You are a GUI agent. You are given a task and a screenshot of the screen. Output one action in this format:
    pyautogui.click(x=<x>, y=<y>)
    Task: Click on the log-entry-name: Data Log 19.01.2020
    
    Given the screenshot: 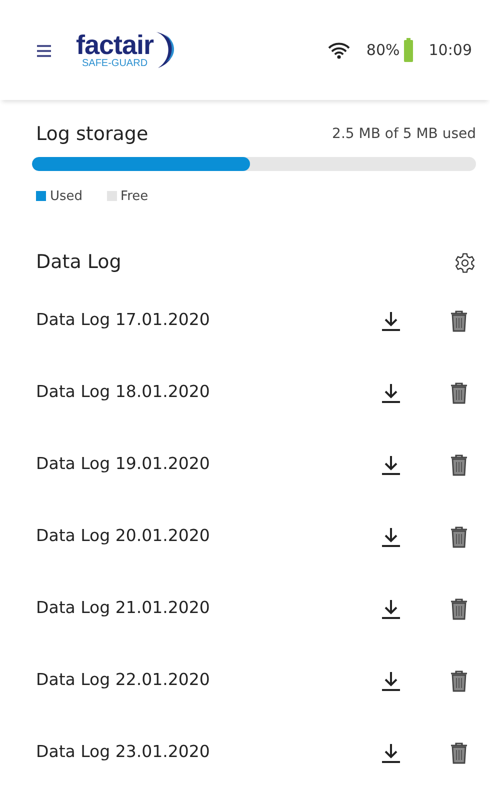 What is the action you would take?
    pyautogui.click(x=123, y=464)
    